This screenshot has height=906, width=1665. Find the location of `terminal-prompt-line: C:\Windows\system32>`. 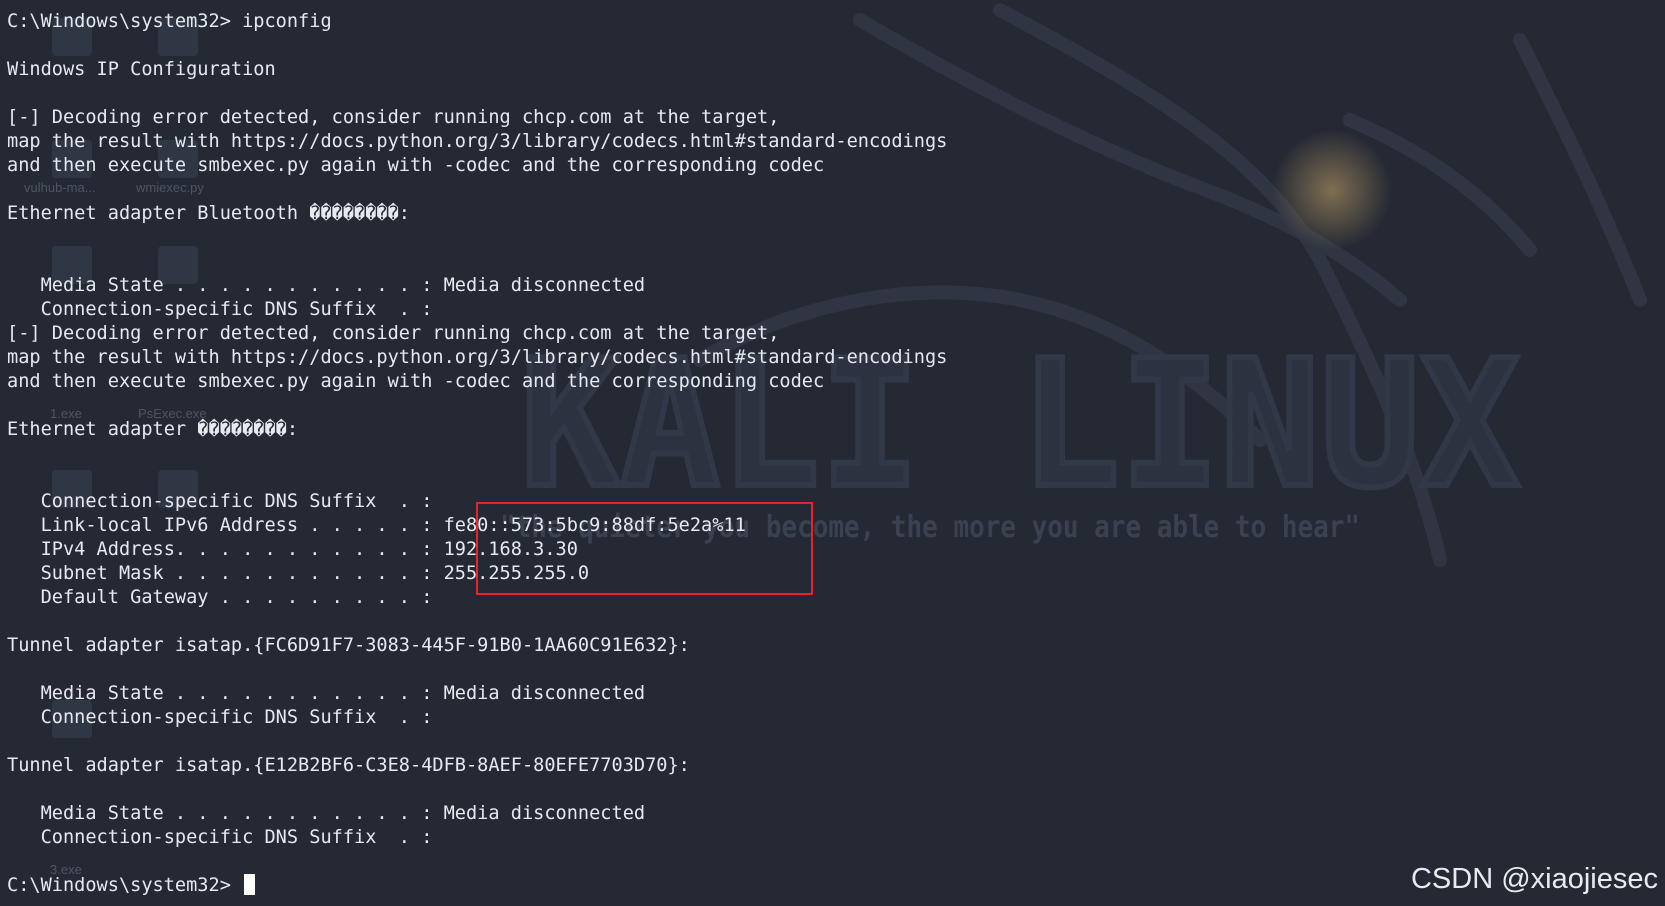

terminal-prompt-line: C:\Windows\system32> is located at coordinates (477, 886).